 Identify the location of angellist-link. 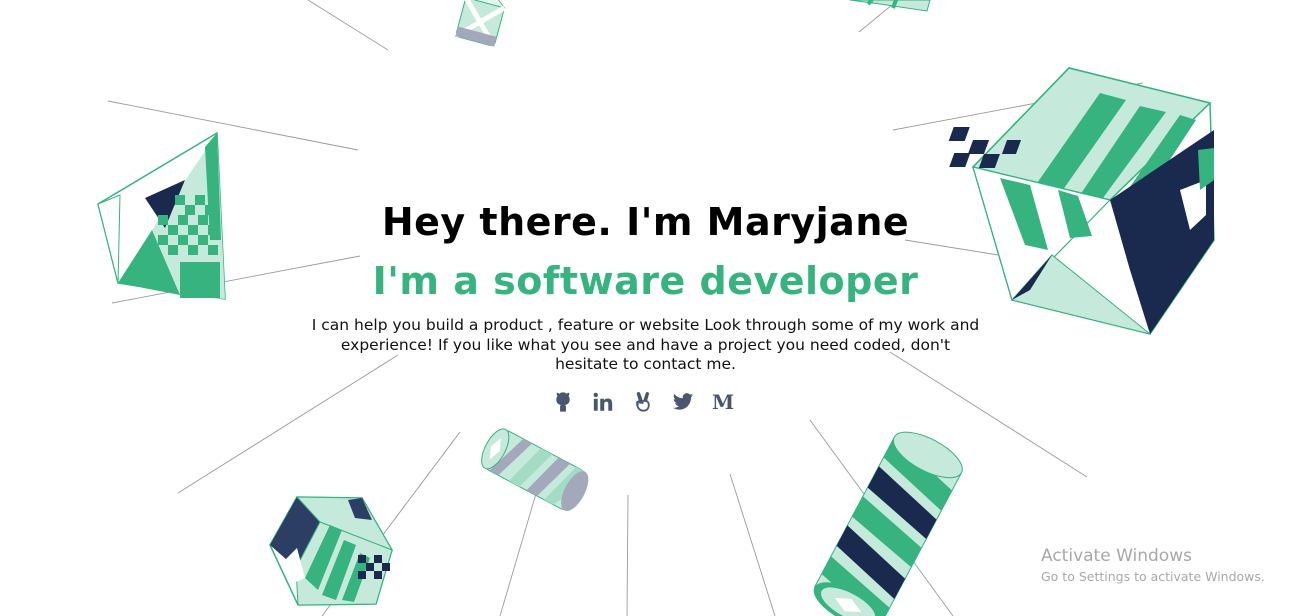
(643, 402).